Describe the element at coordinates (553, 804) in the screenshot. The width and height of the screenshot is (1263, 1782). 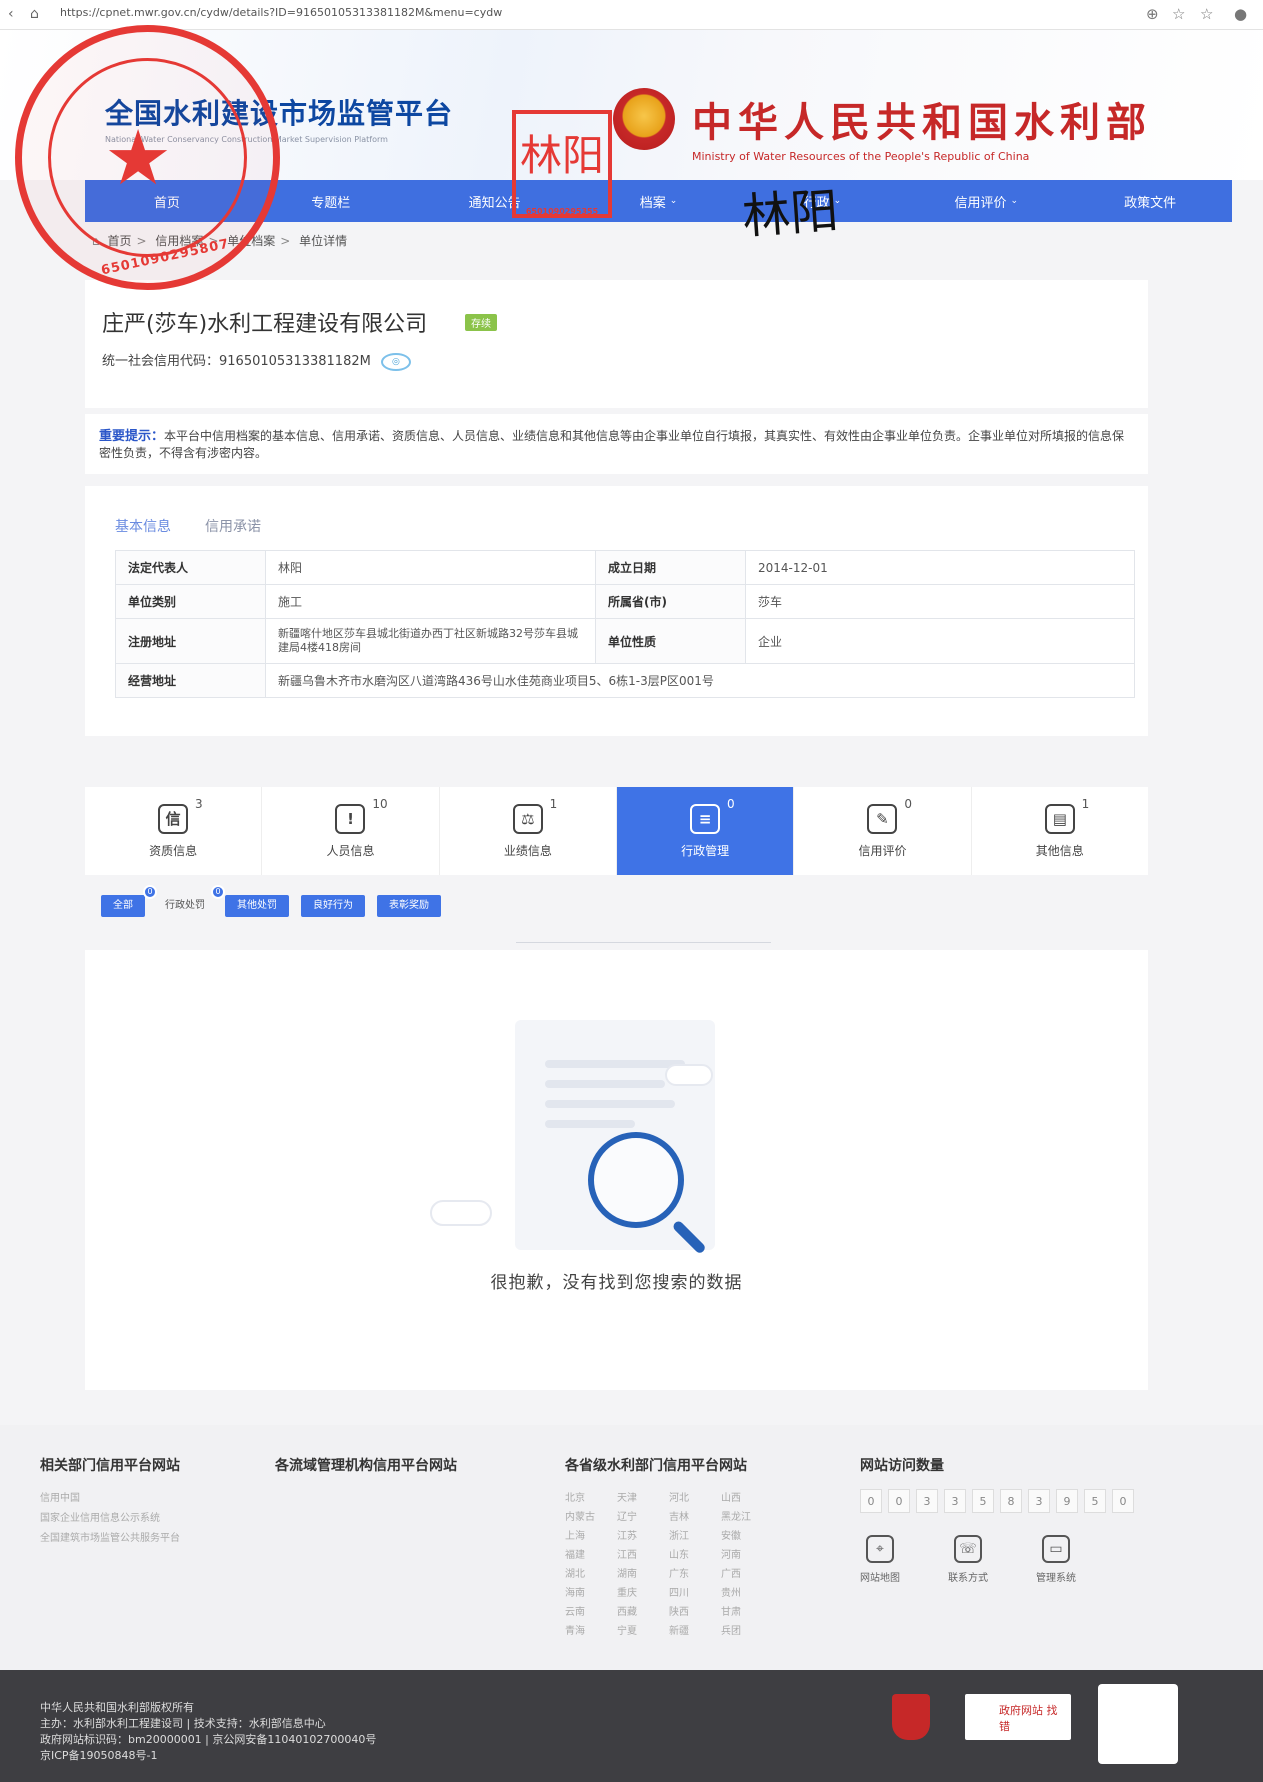
I see `tab-count: 1` at that location.